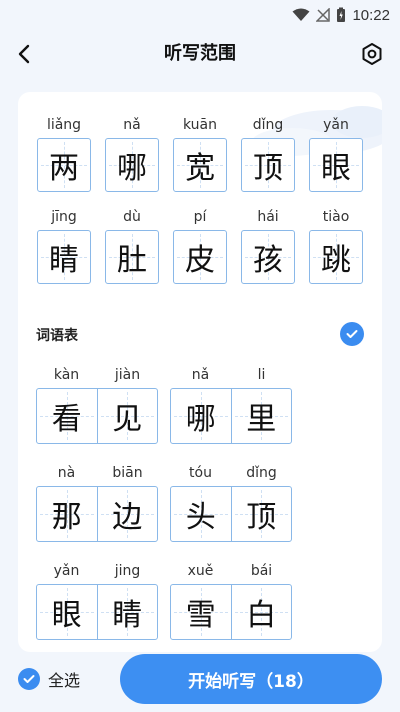 The image size is (400, 712). I want to click on start-dictation-button: 开始听写（18）, so click(251, 679).